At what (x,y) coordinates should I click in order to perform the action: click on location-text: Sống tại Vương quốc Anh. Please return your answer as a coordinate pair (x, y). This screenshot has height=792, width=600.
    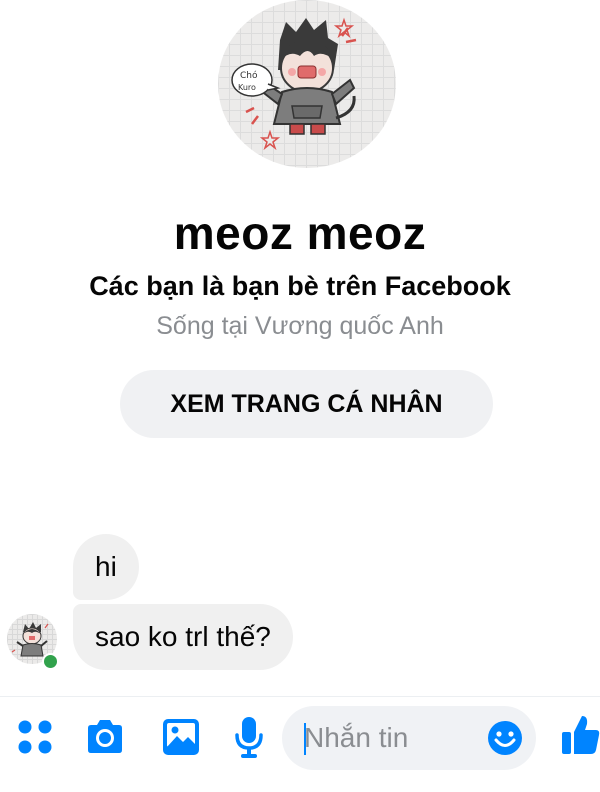
    Looking at the image, I should click on (300, 326).